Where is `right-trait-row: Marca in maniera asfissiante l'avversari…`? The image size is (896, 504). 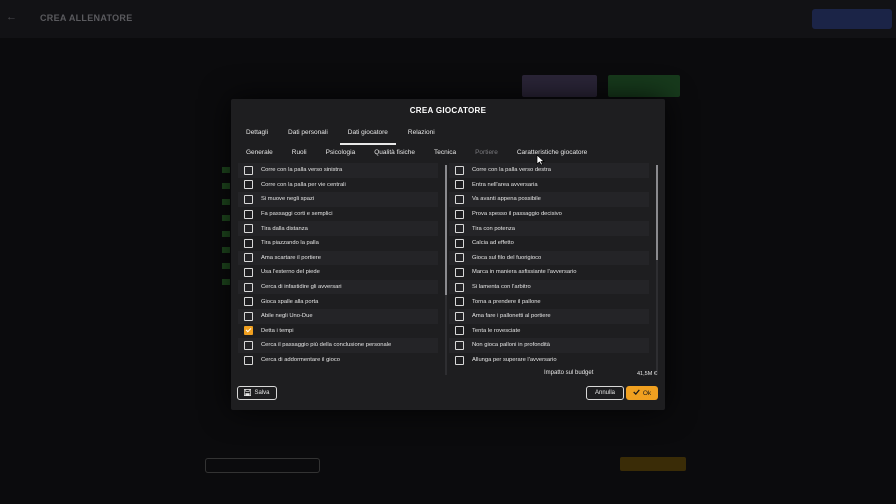
right-trait-row: Marca in maniera asfissiante l'avversari… is located at coordinates (549, 272).